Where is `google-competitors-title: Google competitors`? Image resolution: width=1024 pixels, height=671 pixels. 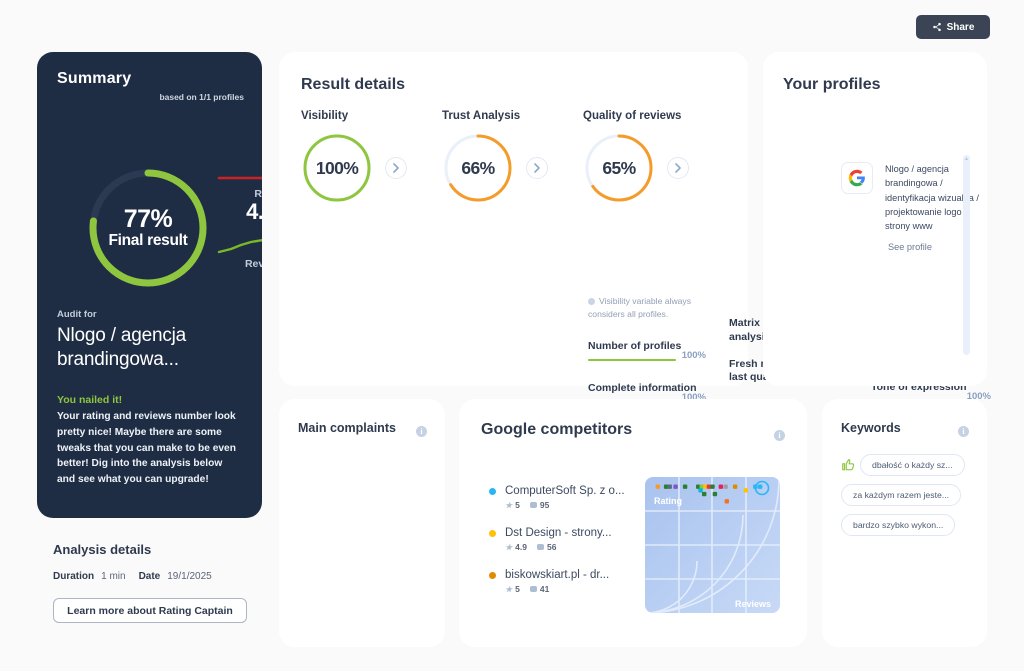
google-competitors-title: Google competitors is located at coordinates (557, 429).